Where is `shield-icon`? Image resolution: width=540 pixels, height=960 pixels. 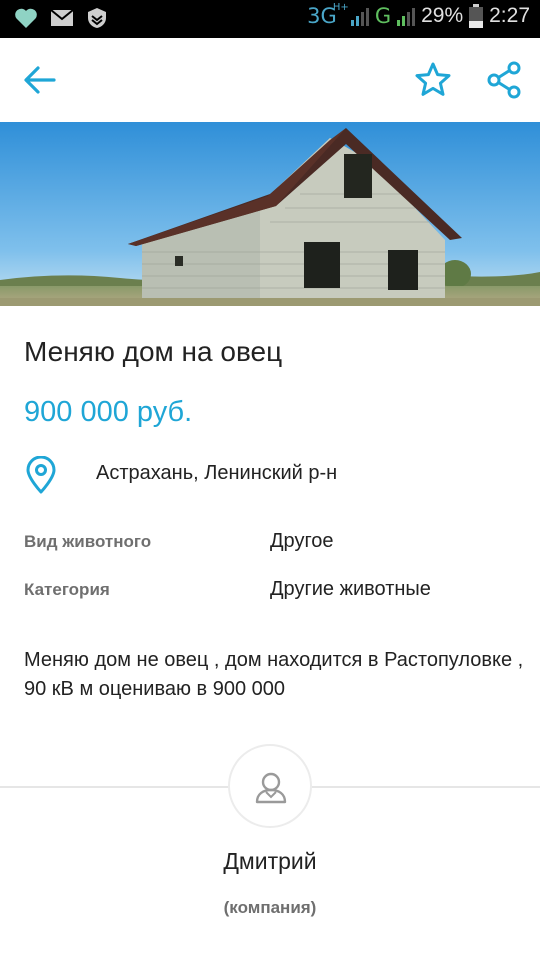
shield-icon is located at coordinates (97, 18).